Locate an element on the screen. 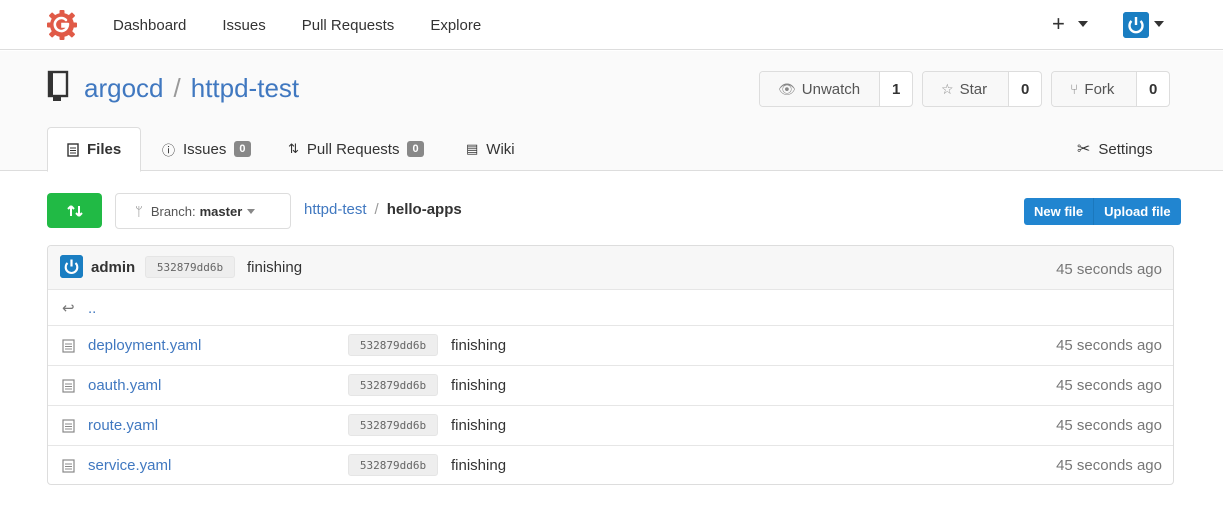 The image size is (1223, 524). fork-icon: ⑂ is located at coordinates (1074, 89).